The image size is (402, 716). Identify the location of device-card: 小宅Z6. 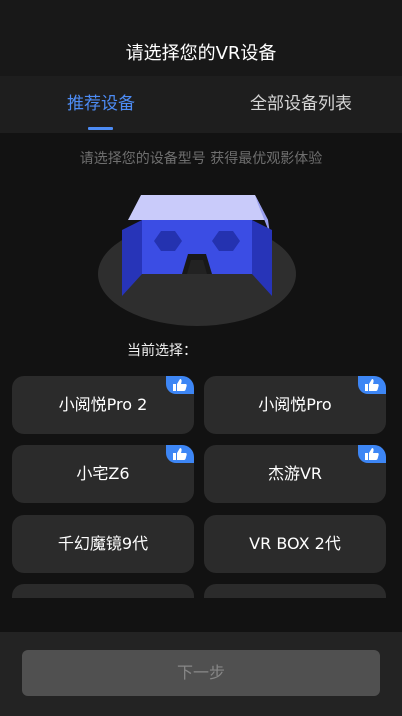
(103, 474).